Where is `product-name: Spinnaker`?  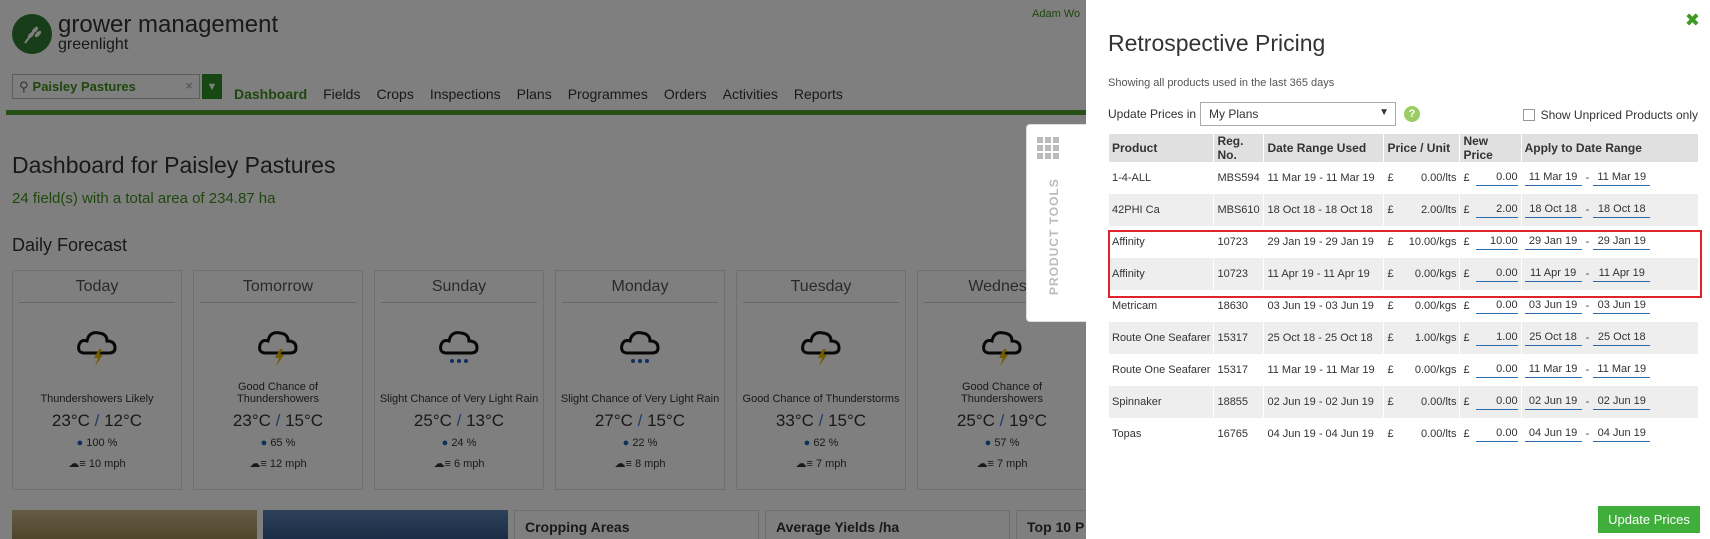
product-name: Spinnaker is located at coordinates (1160, 402).